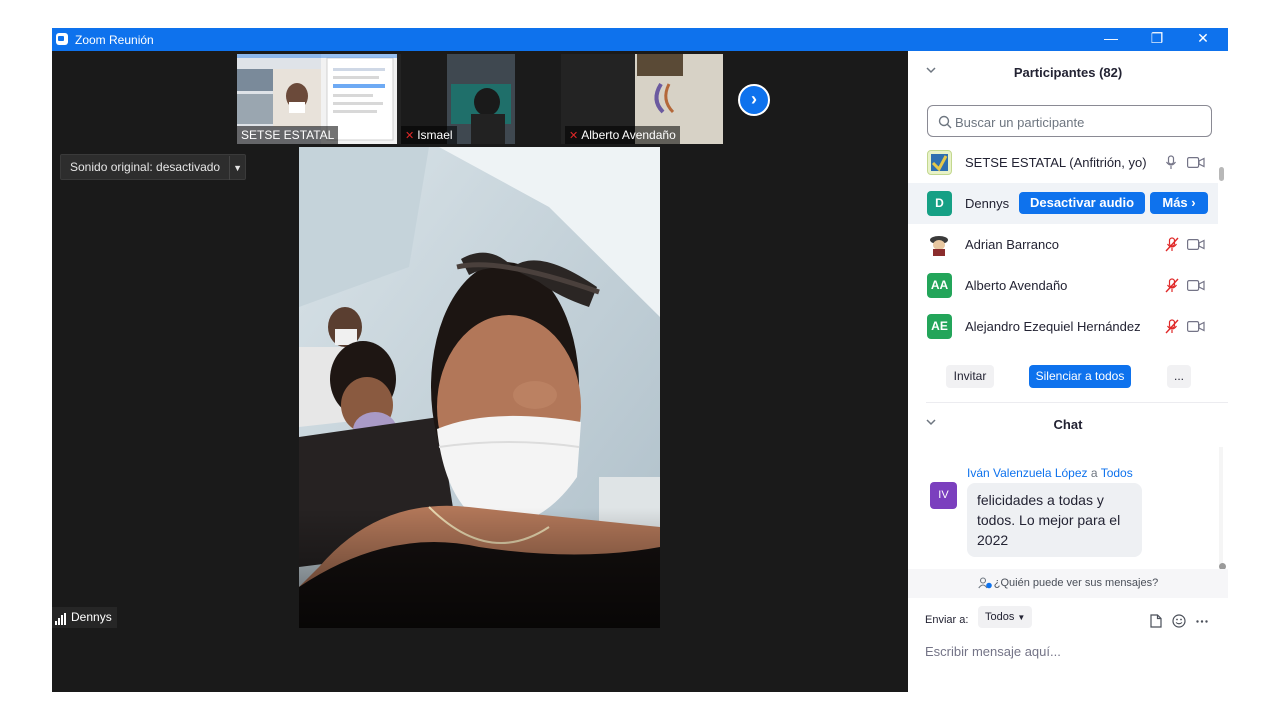 The height and width of the screenshot is (720, 1280). Describe the element at coordinates (1005, 617) in the screenshot. I see `send-to-dropdown: Todos ▼` at that location.